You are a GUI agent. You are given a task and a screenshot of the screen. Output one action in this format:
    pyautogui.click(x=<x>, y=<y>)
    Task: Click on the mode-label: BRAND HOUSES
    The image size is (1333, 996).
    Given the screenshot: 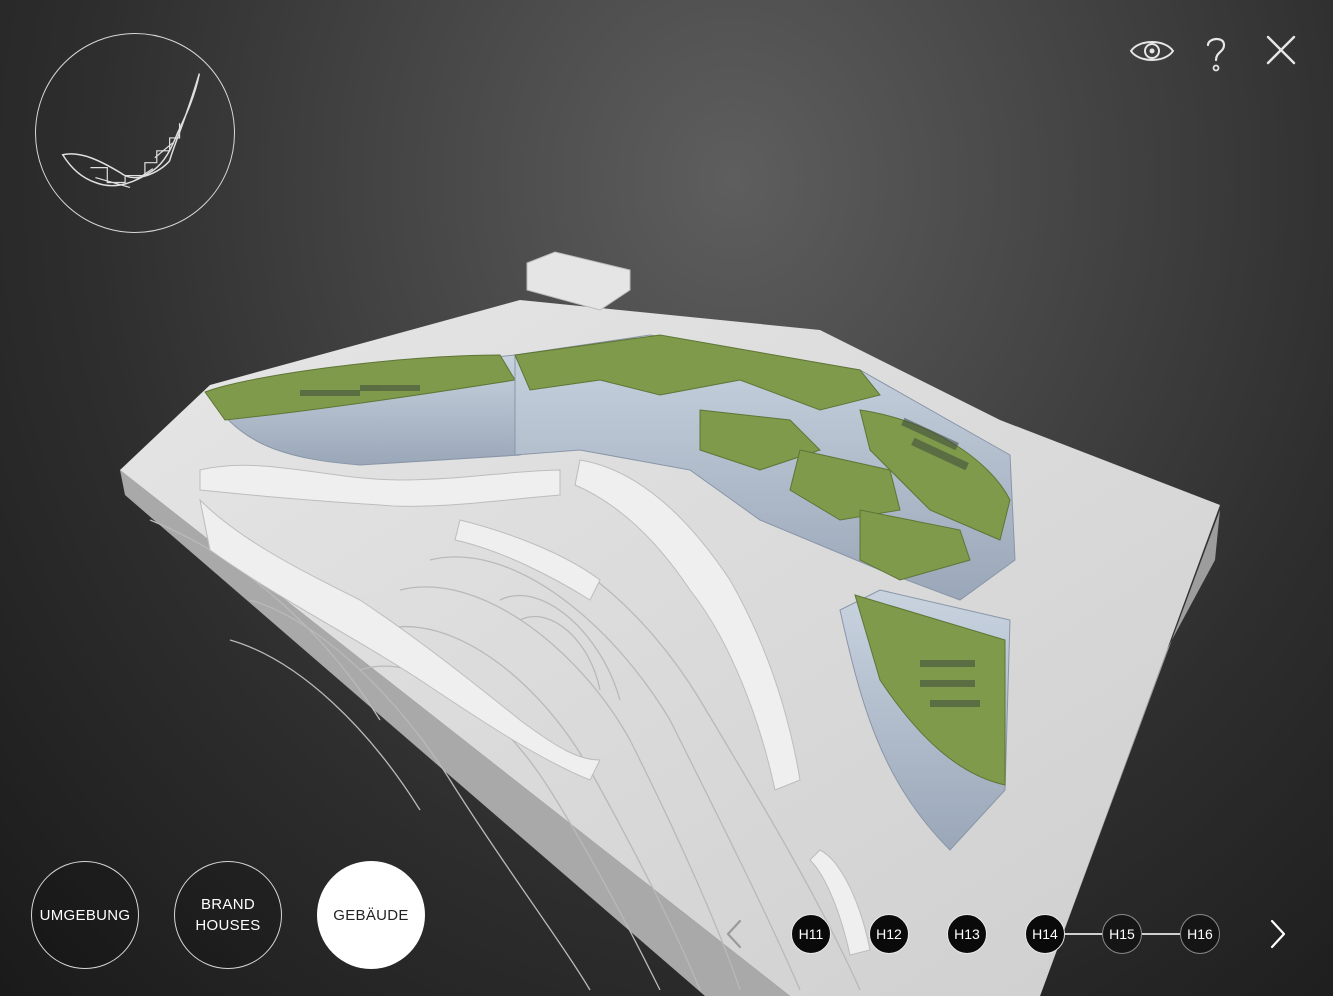 What is the action you would take?
    pyautogui.click(x=228, y=915)
    